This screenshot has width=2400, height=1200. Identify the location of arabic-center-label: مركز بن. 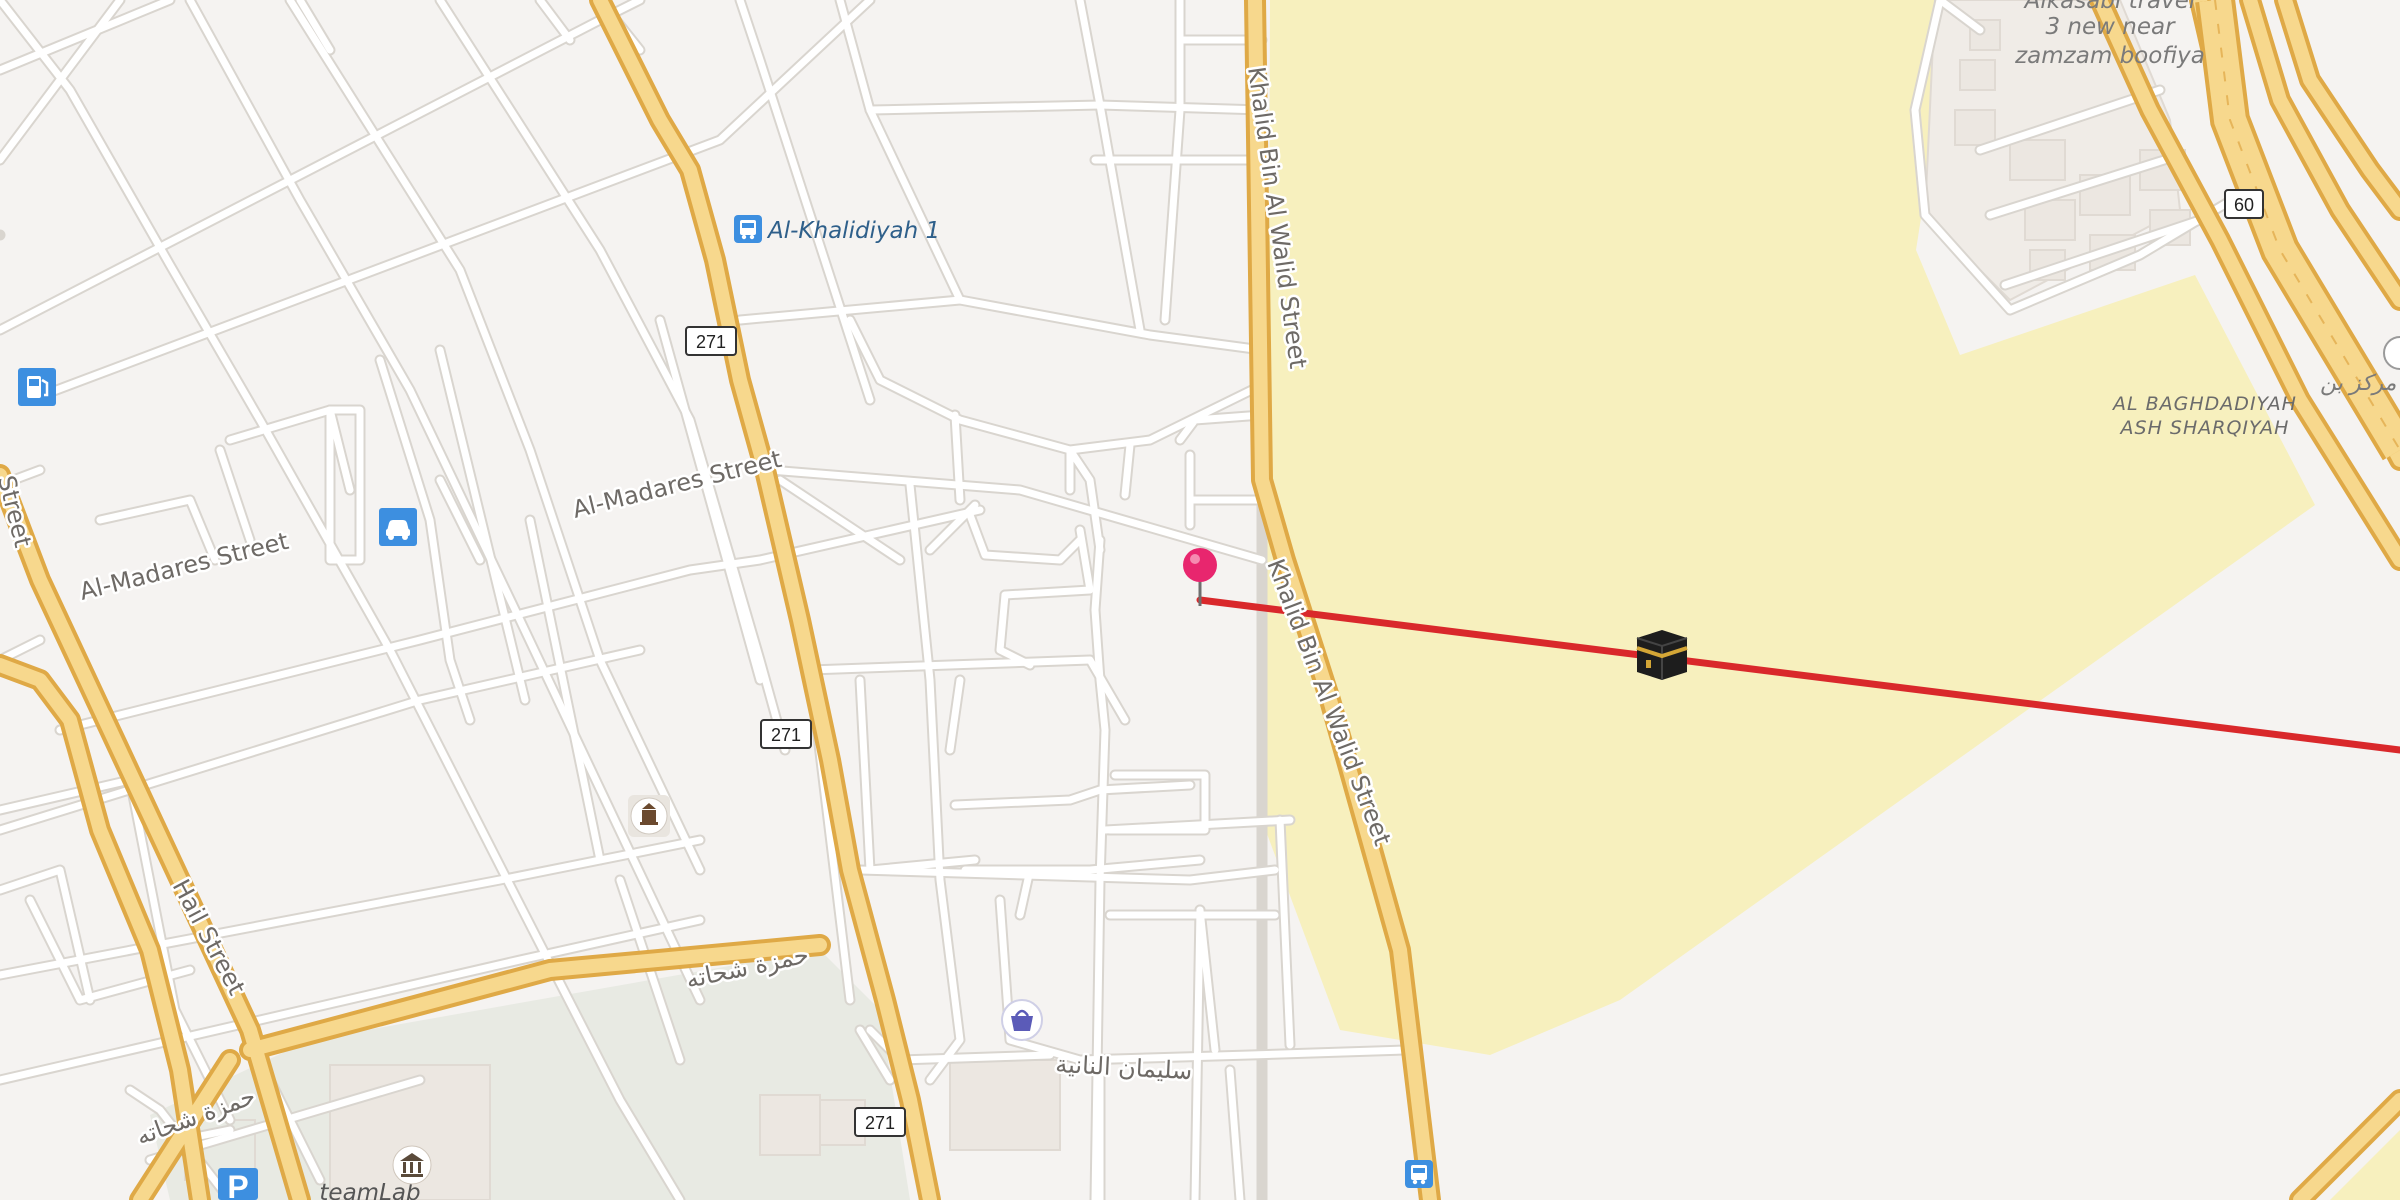
(2358, 383).